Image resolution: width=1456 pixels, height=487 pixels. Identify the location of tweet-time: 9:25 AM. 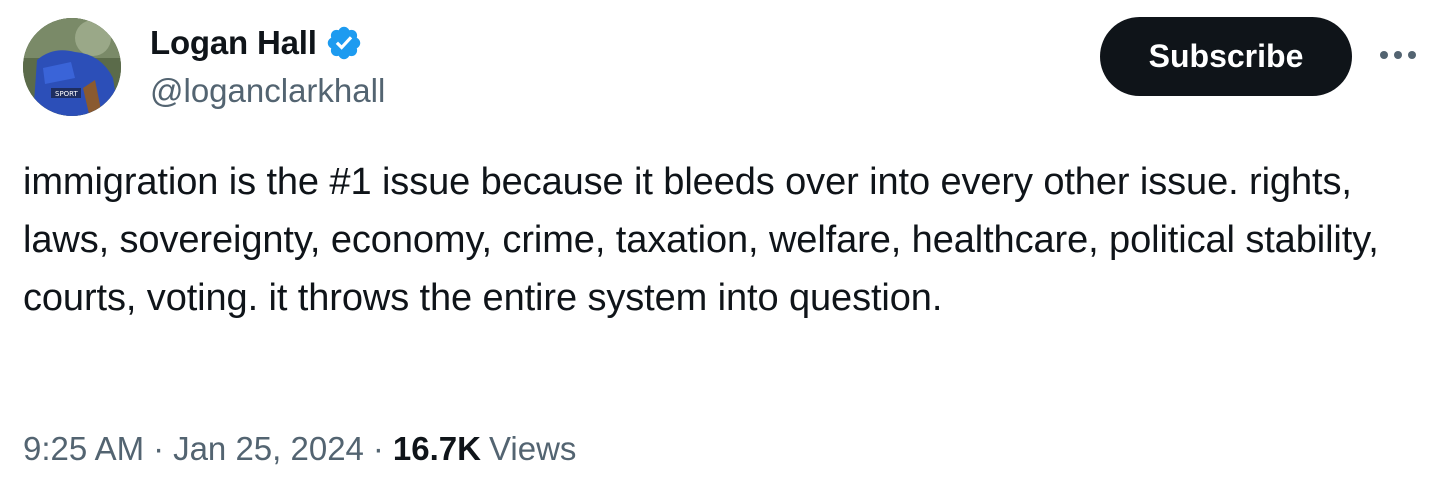
(83, 449).